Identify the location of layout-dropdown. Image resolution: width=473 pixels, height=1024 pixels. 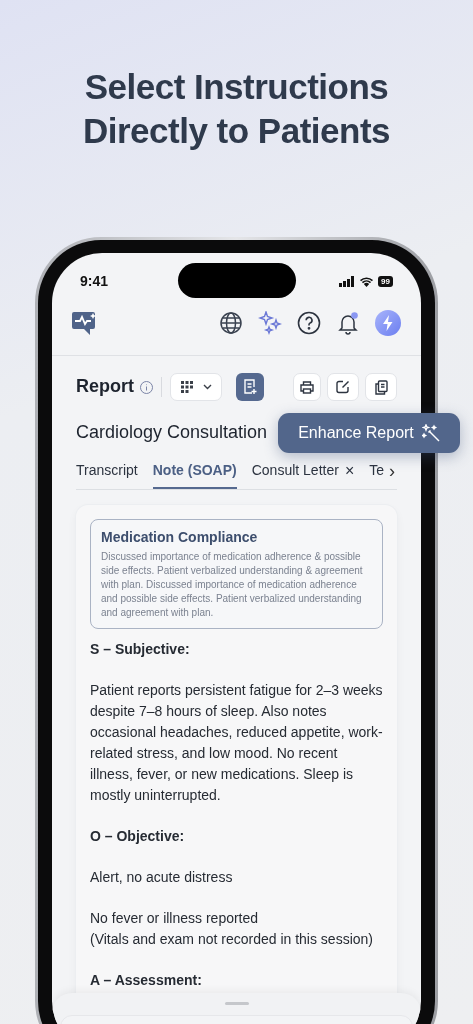
(196, 387).